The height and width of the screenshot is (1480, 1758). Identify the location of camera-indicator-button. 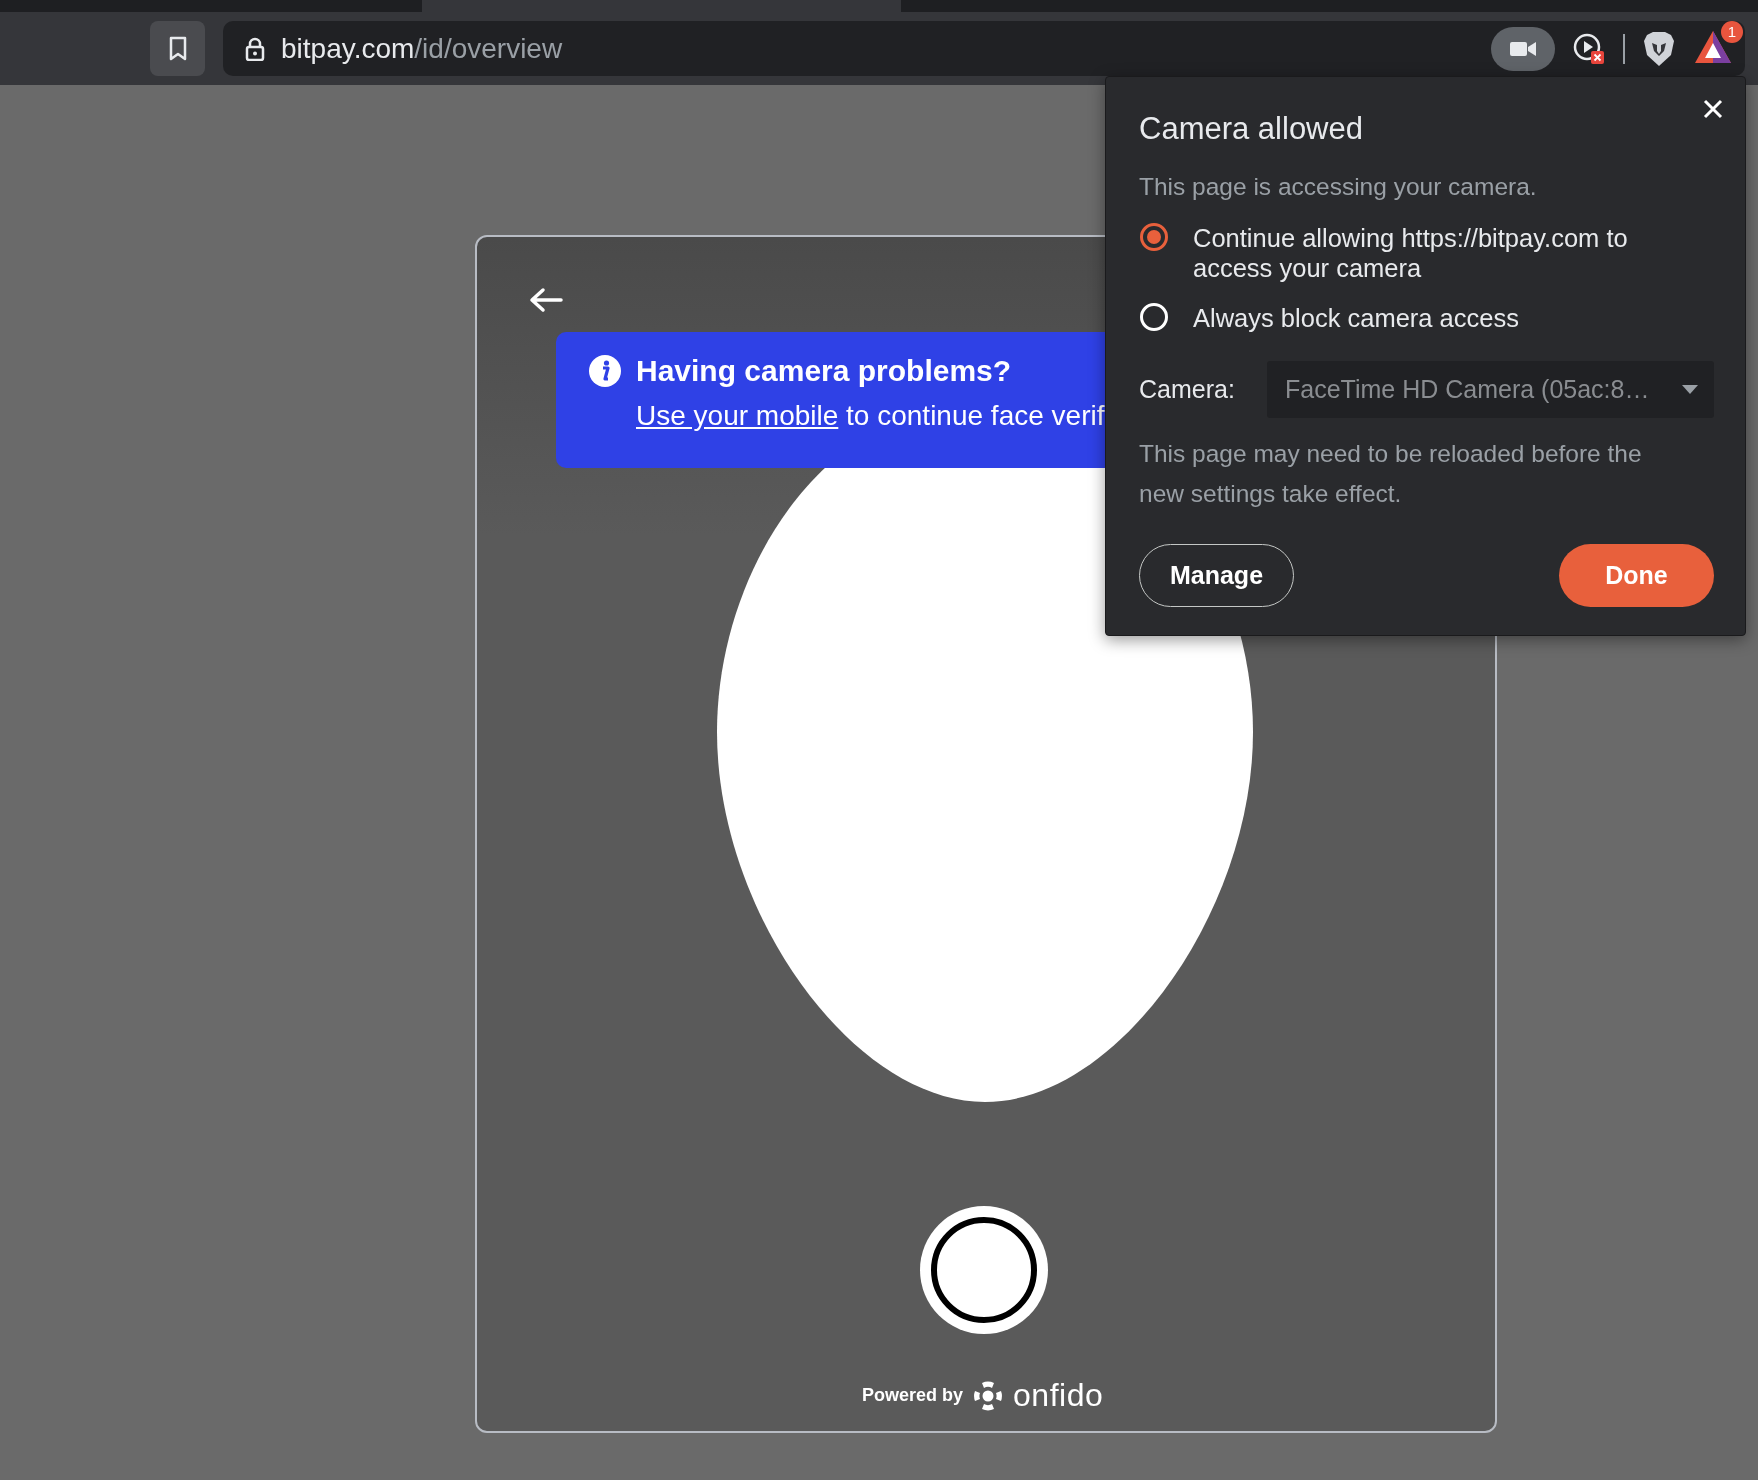
(1523, 48).